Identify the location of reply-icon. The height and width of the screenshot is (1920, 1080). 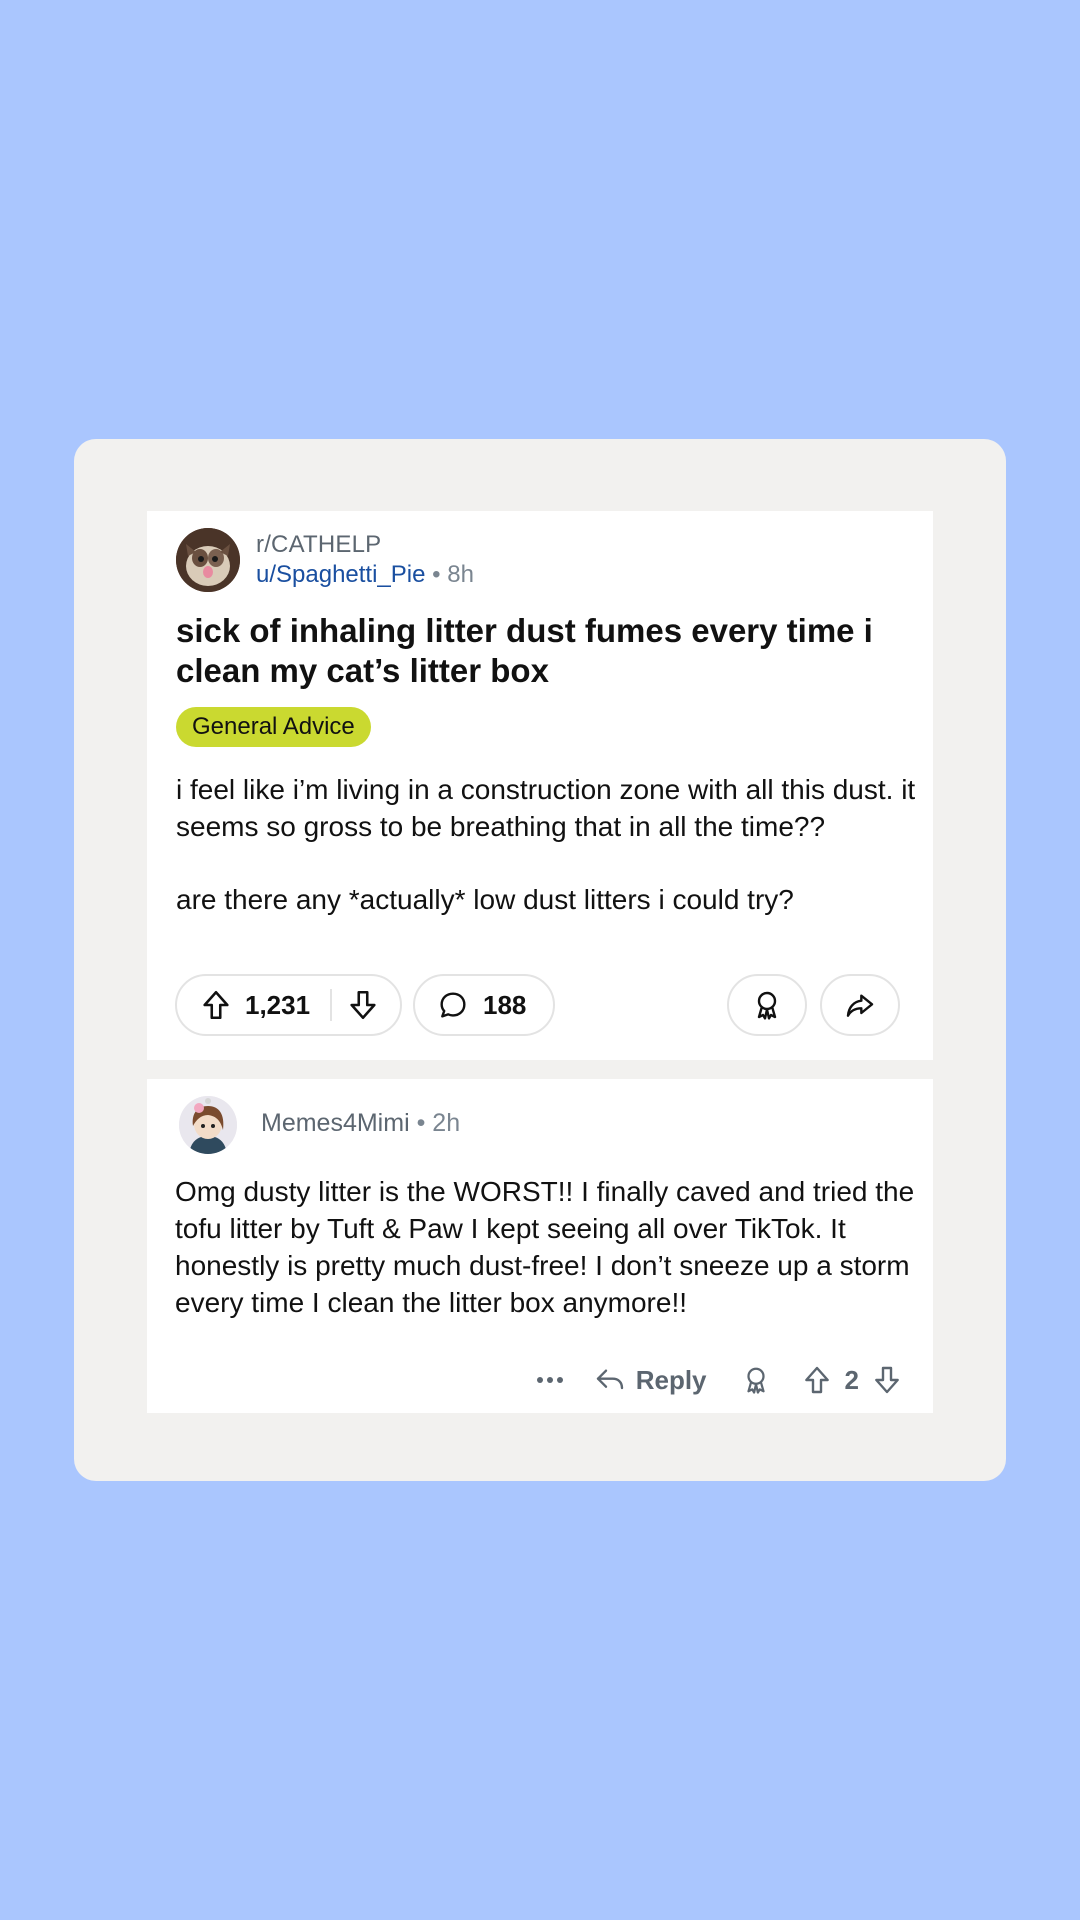
(610, 1380).